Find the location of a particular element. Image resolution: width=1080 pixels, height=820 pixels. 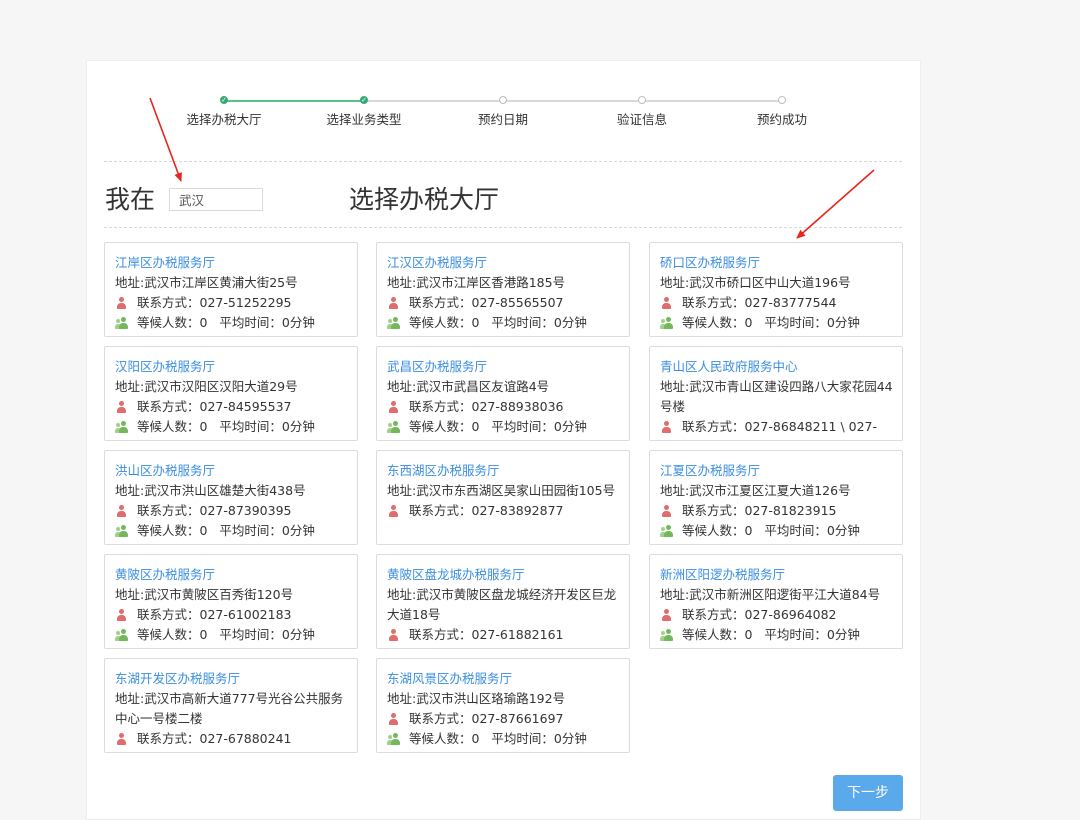

office-contact: 联系方式：027-61882161 is located at coordinates (486, 634).